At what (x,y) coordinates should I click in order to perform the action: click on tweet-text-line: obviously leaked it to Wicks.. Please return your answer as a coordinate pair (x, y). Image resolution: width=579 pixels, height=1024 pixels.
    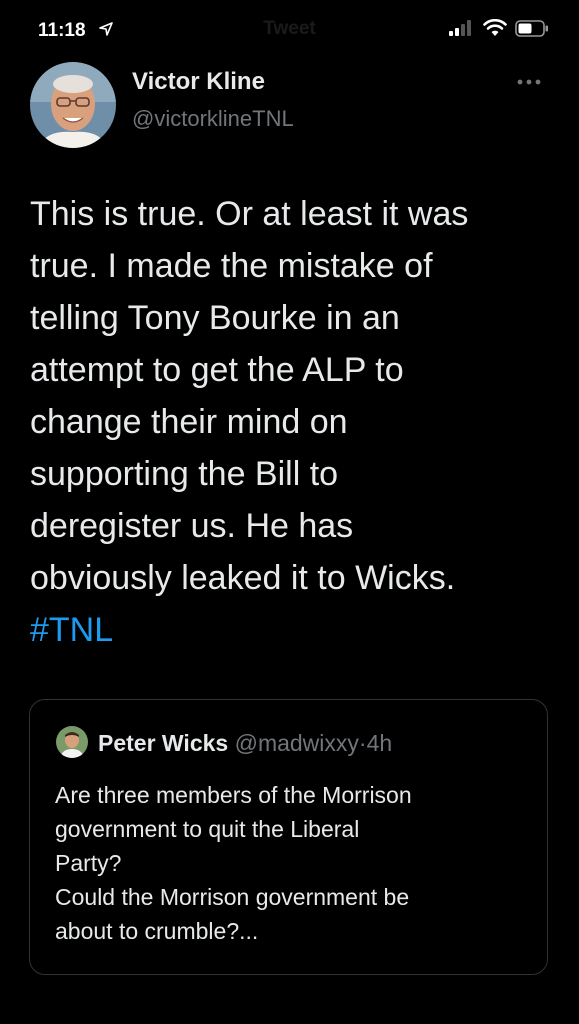
    Looking at the image, I should click on (243, 578).